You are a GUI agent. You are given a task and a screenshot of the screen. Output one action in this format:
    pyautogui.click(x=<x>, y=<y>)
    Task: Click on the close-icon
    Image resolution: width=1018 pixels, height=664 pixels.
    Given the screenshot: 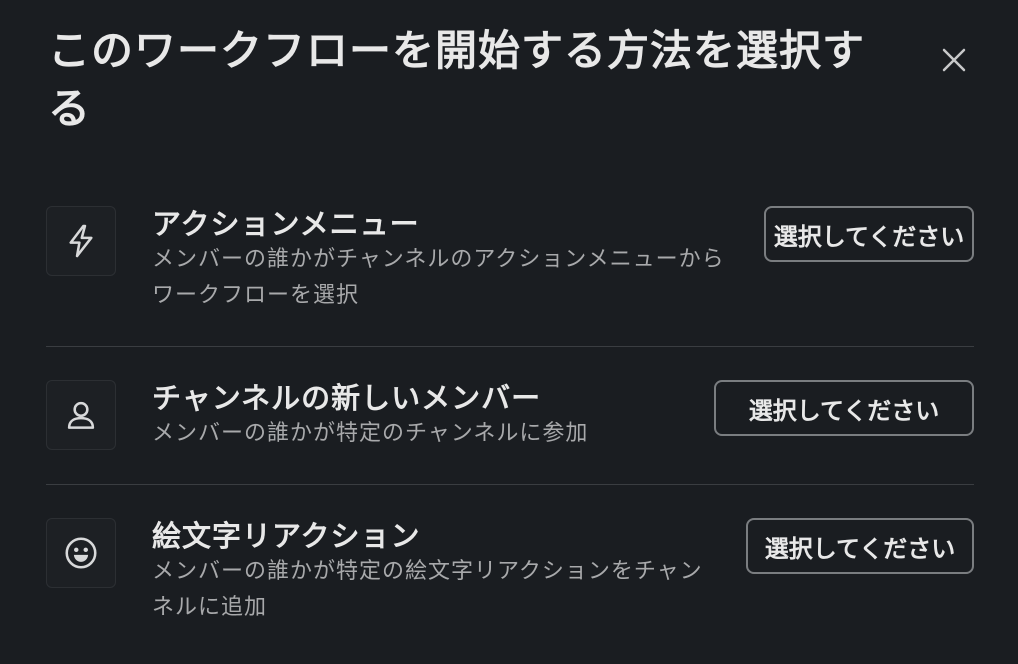 What is the action you would take?
    pyautogui.click(x=954, y=60)
    